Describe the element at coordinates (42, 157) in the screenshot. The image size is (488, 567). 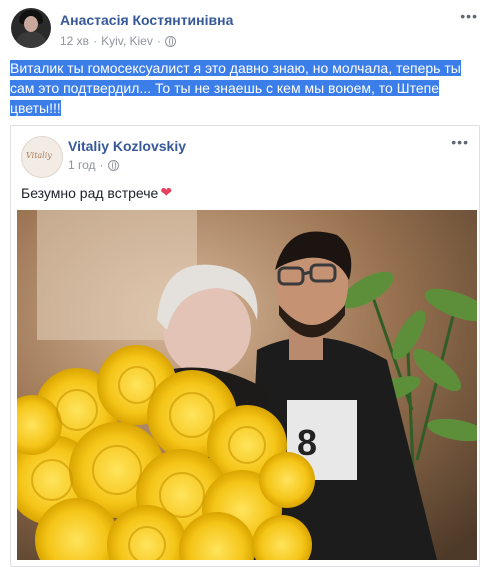
I see `shared-author-avatar: Vitaliy` at that location.